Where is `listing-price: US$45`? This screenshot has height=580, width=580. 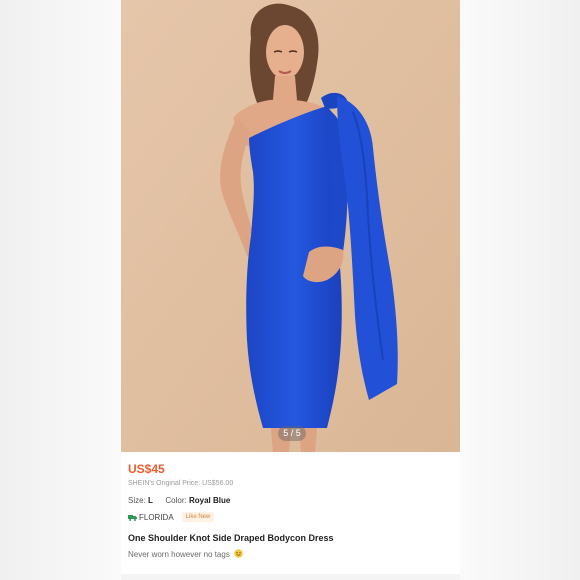 listing-price: US$45 is located at coordinates (146, 469).